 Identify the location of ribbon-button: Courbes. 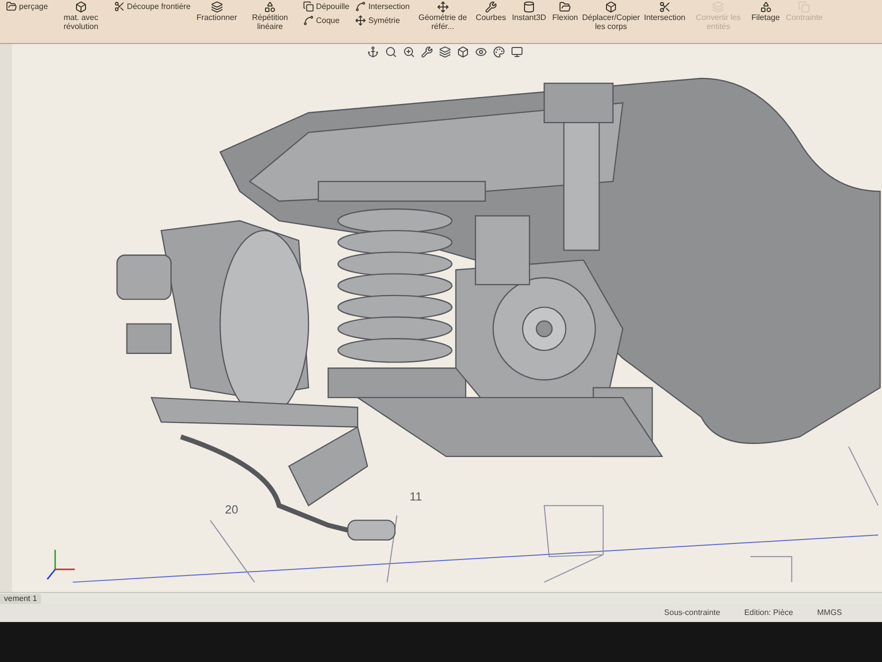
(491, 11).